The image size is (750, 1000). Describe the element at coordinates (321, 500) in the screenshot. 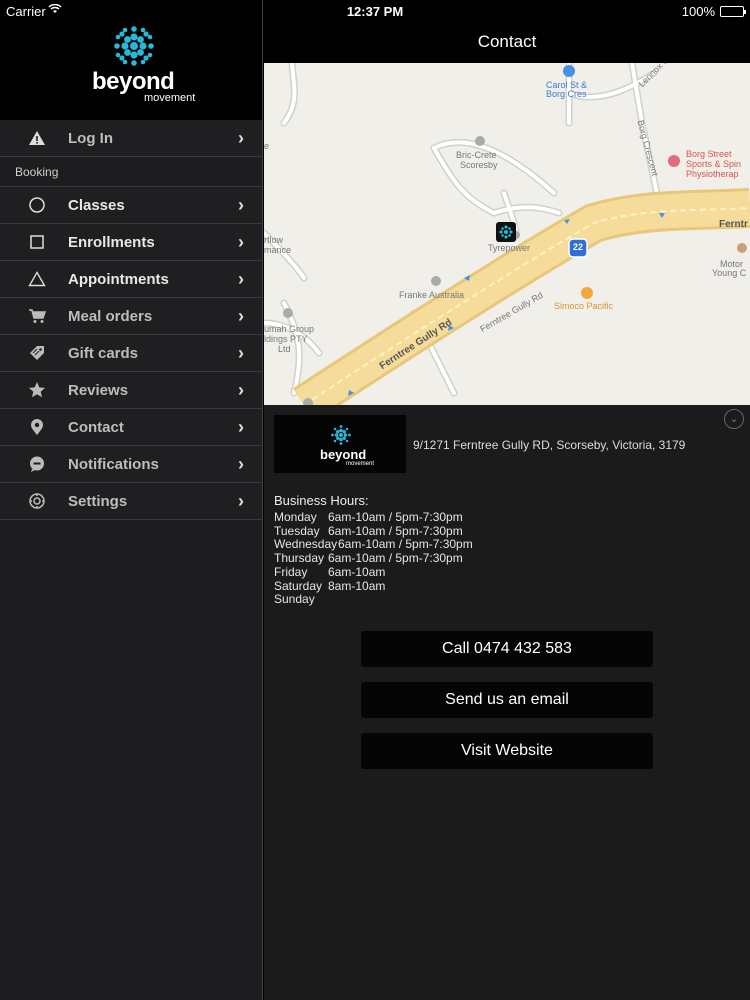

I see `hours-title: Business Hours:` at that location.